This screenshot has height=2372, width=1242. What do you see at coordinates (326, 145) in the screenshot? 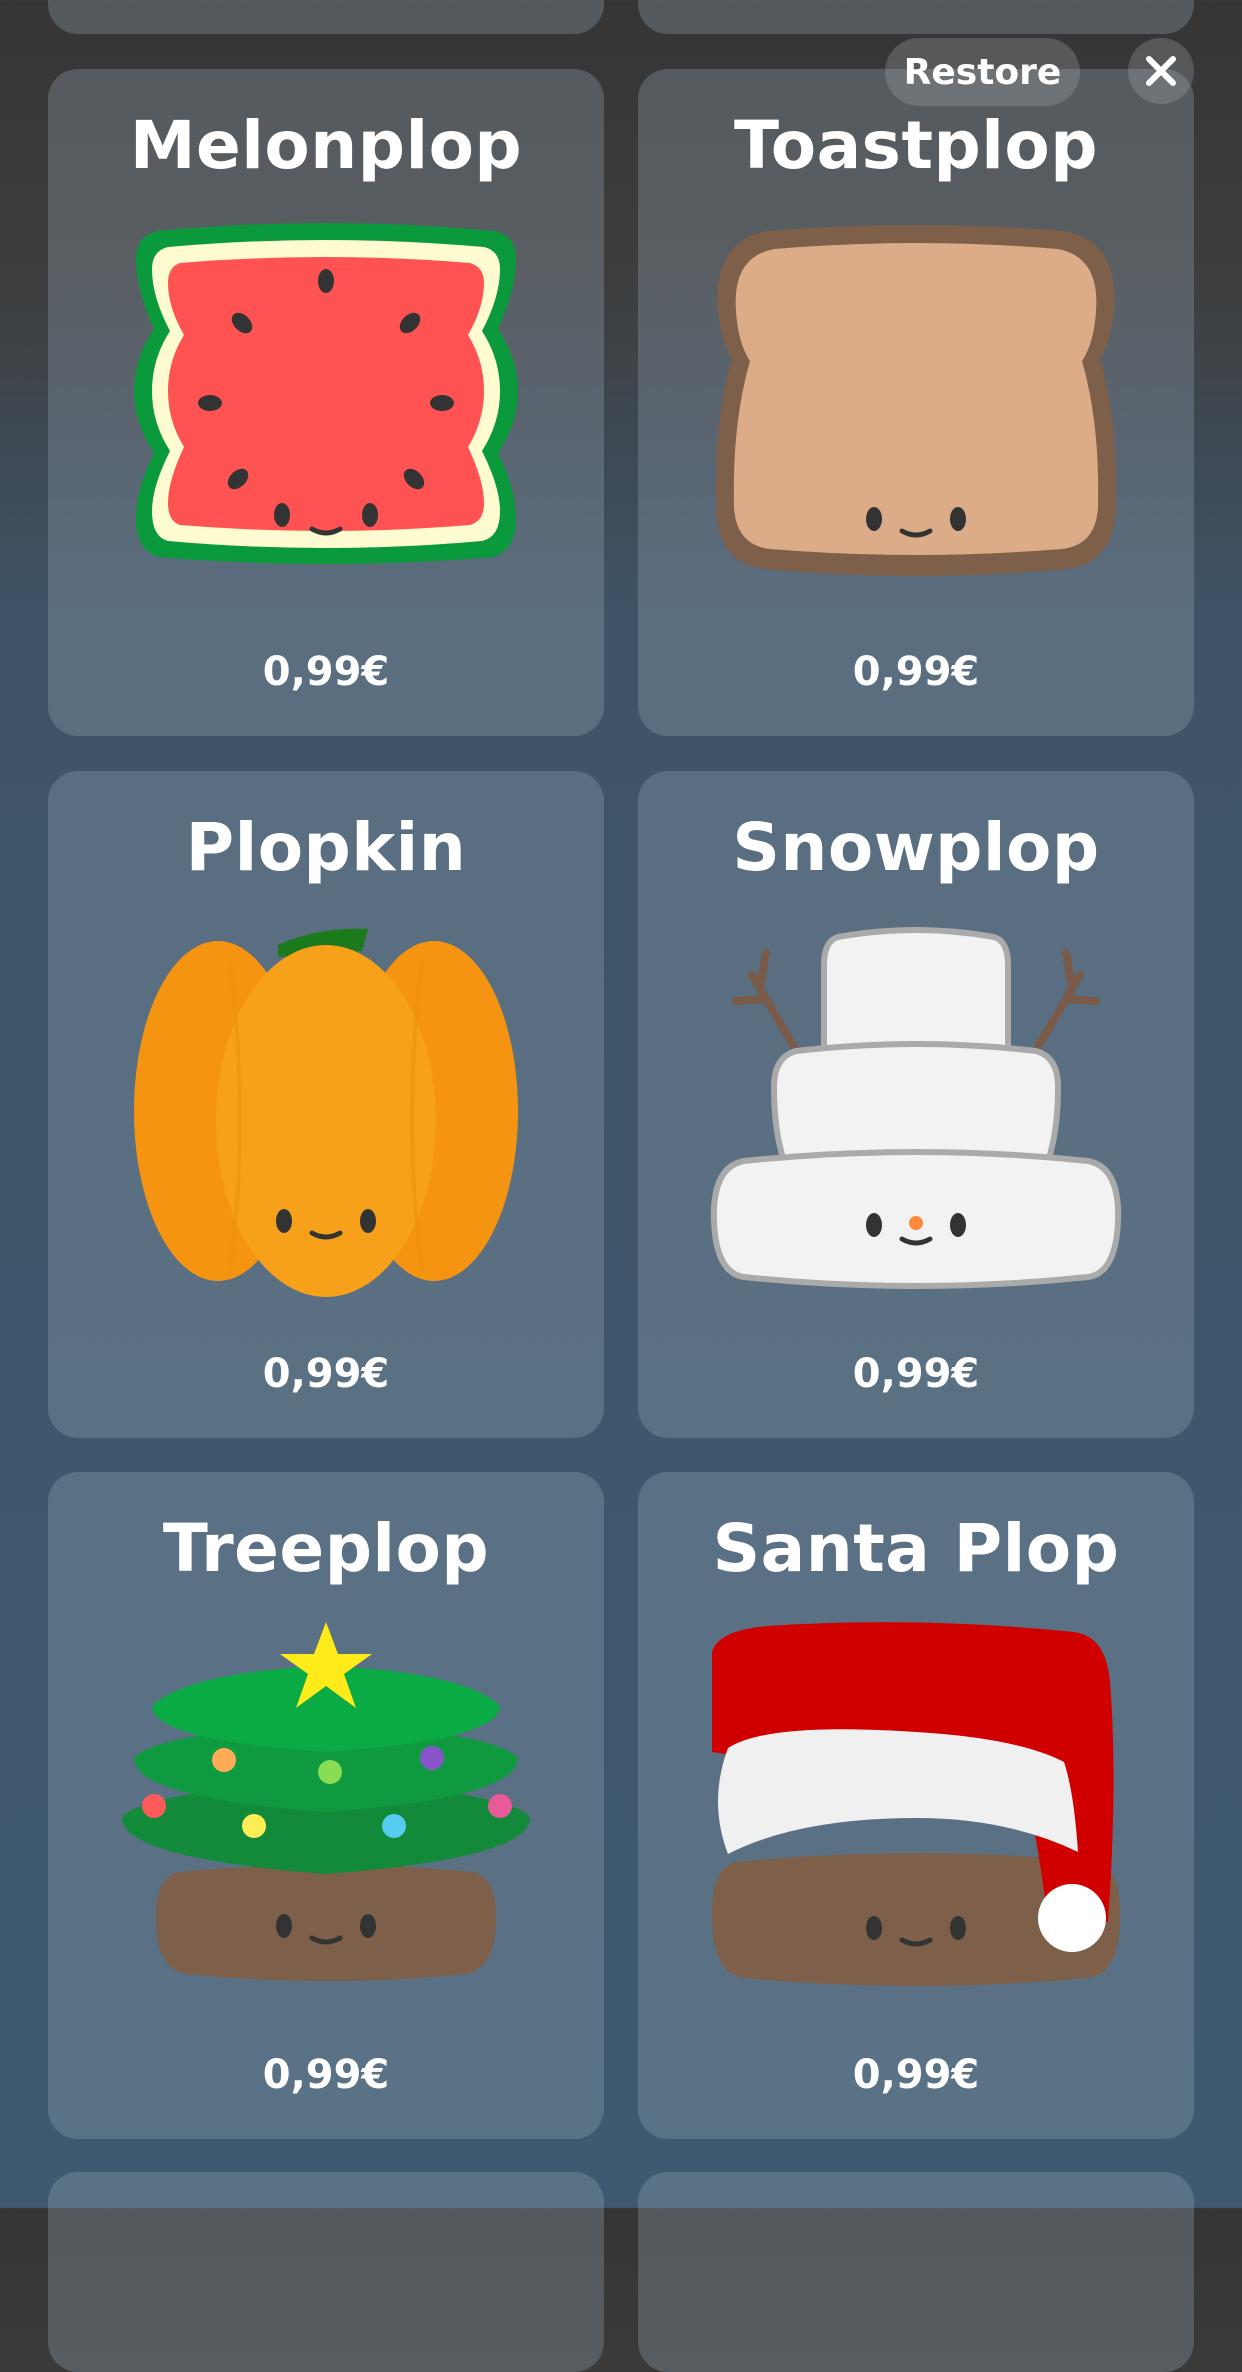
I see `item-name: Melonplop` at bounding box center [326, 145].